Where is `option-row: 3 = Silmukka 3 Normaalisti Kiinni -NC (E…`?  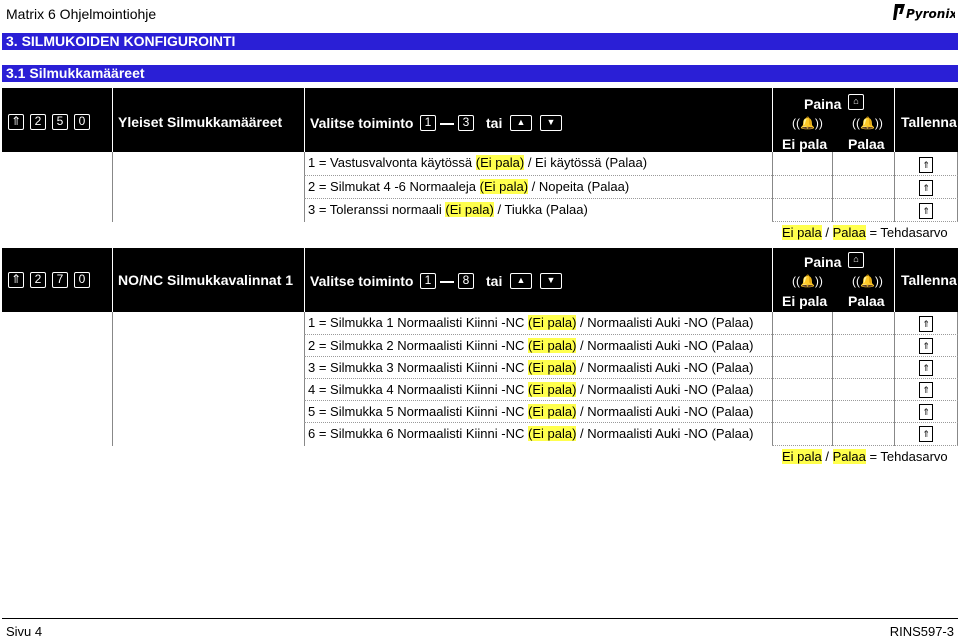
option-row: 3 = Silmukka 3 Normaalisti Kiinni -NC (E… is located at coordinates (531, 367).